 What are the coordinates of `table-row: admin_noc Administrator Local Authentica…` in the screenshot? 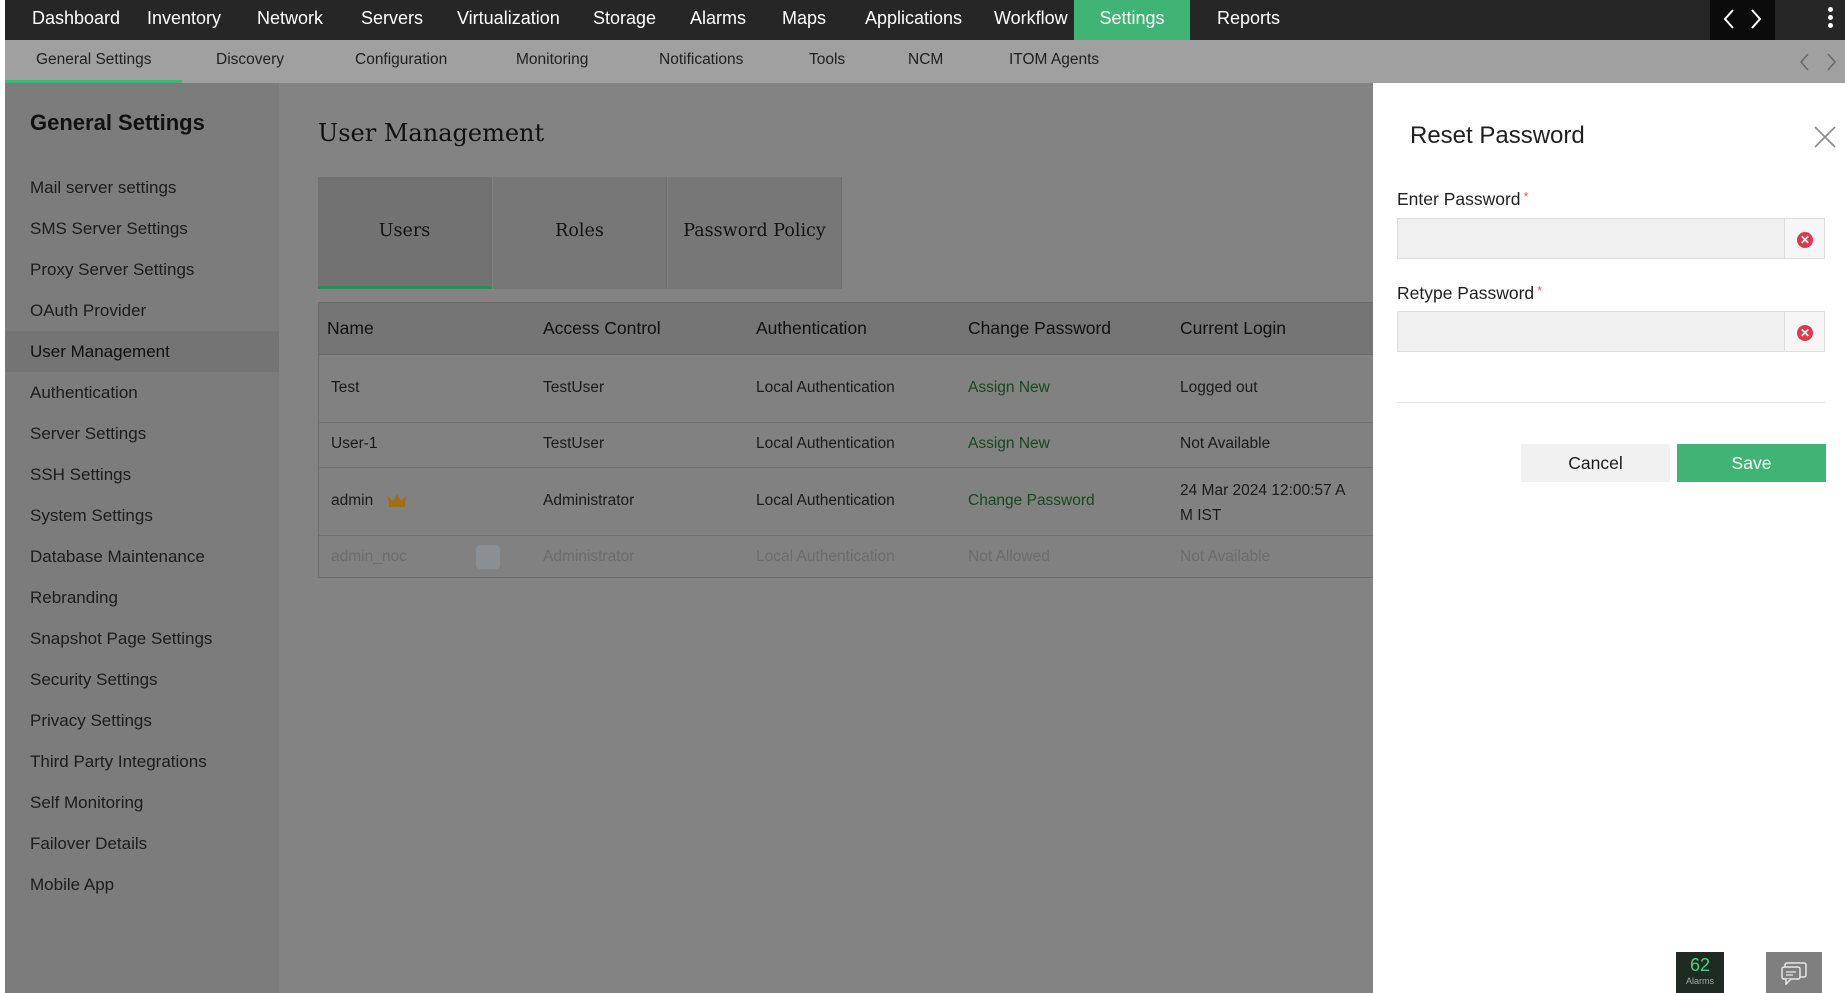 It's located at (846, 557).